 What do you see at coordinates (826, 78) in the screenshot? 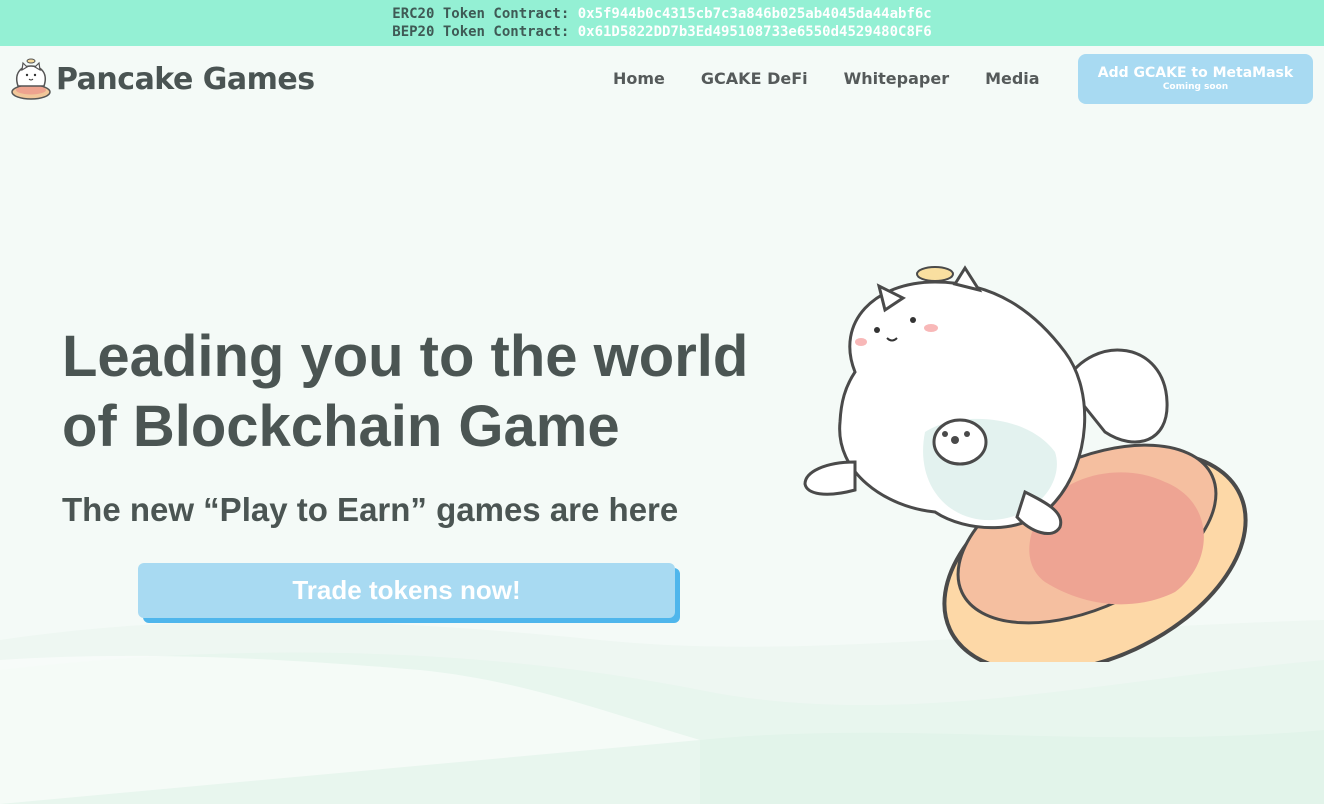
I see `main-nav: Home GCAKE DeFi Whitepaper Media` at bounding box center [826, 78].